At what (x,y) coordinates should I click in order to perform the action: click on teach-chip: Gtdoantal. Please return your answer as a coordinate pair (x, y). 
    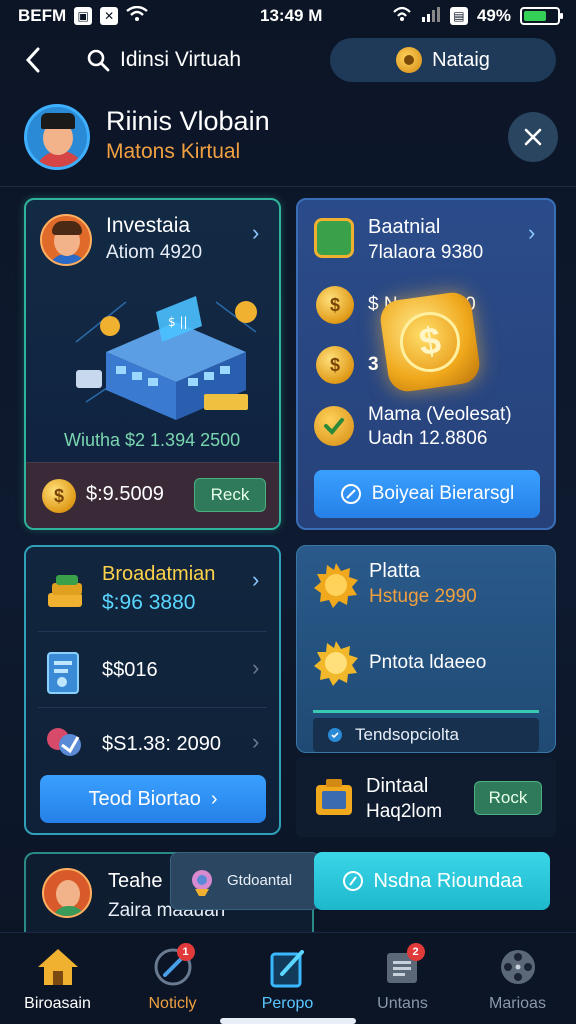
    Looking at the image, I should click on (245, 881).